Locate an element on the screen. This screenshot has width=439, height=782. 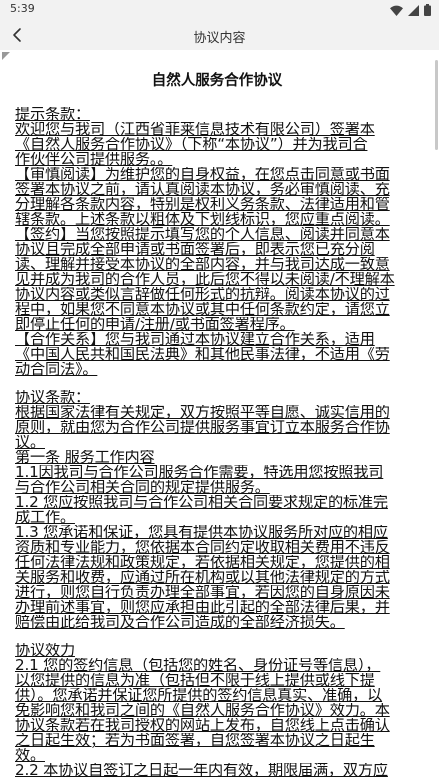
agreement-line: 免影响您和我司之间的《自然人服务合作协议》效力。本 is located at coordinates (202, 710).